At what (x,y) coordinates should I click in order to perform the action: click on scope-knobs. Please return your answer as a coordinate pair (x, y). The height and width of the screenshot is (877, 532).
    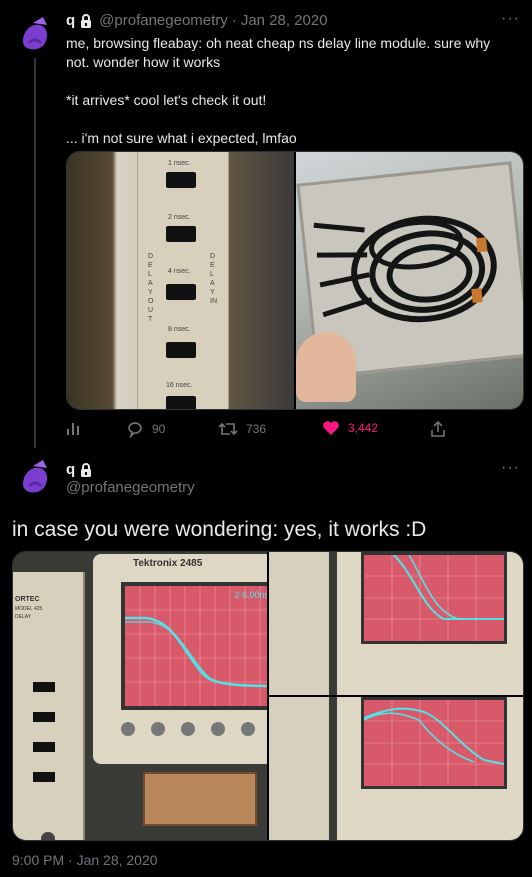
    Looking at the image, I should click on (188, 729).